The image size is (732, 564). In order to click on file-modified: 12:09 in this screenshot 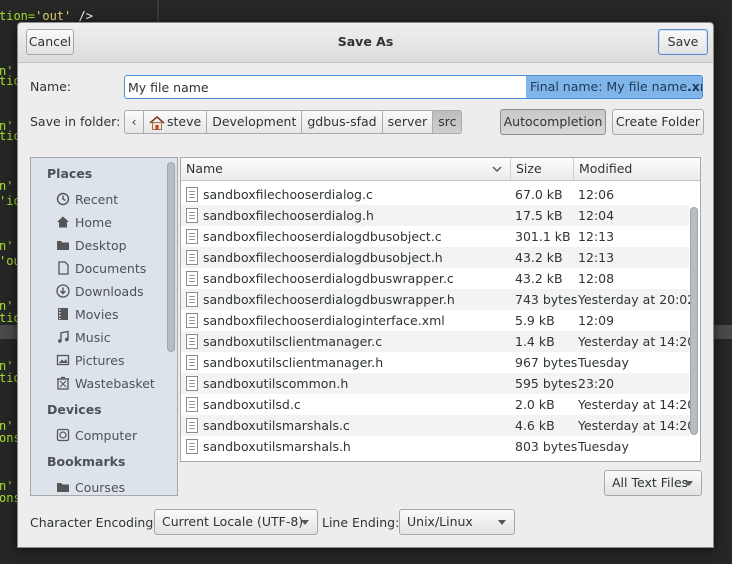, I will do `click(596, 320)`.